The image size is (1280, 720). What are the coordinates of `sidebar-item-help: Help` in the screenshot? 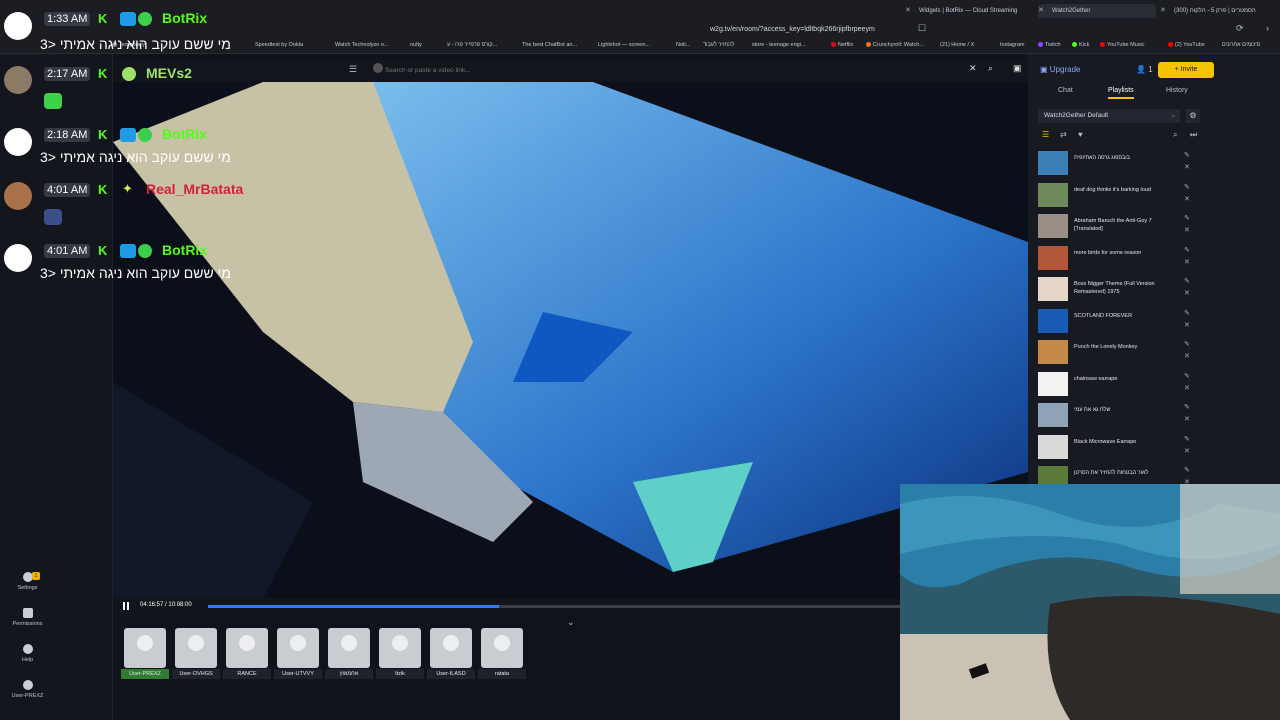 It's located at (27, 653).